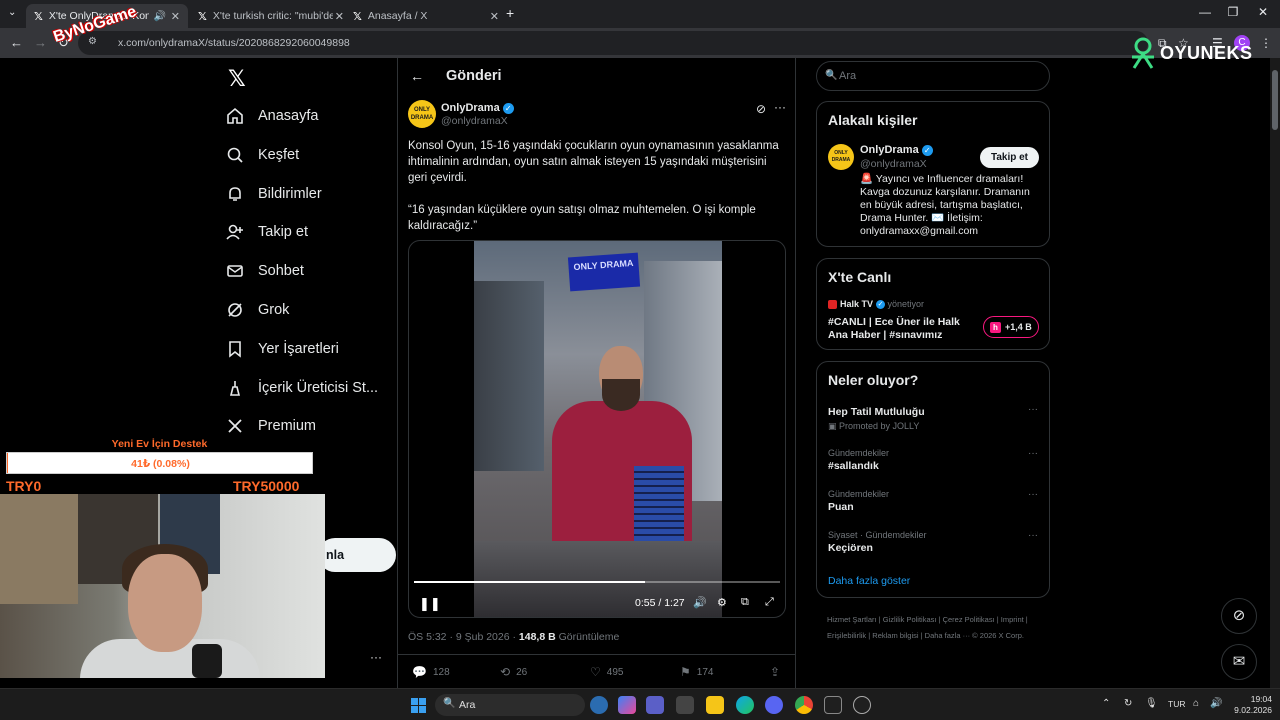 The height and width of the screenshot is (720, 1280). What do you see at coordinates (745, 602) in the screenshot?
I see `pip-icon: ⧉` at bounding box center [745, 602].